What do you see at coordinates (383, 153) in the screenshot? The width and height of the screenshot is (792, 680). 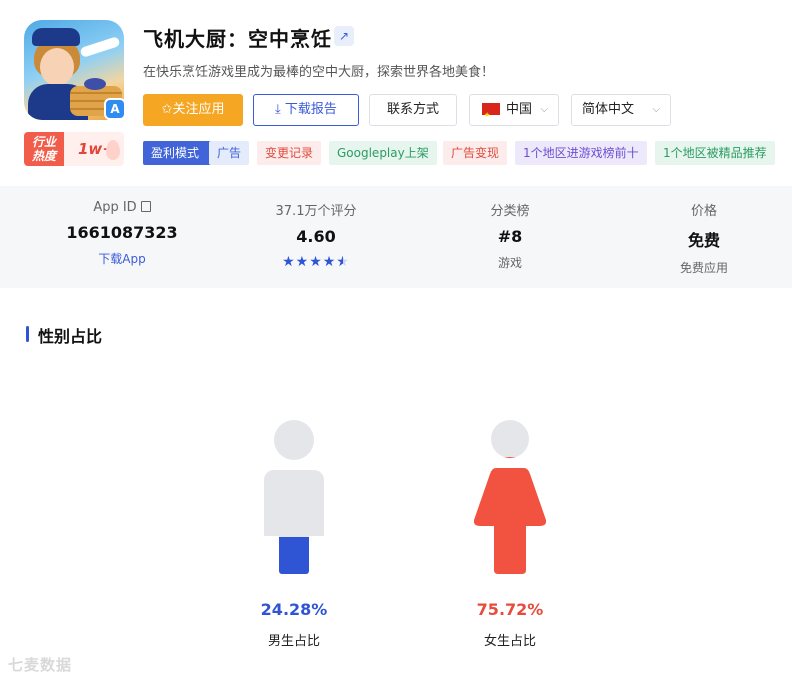 I see `tag-googleplay: Googleplay上架` at bounding box center [383, 153].